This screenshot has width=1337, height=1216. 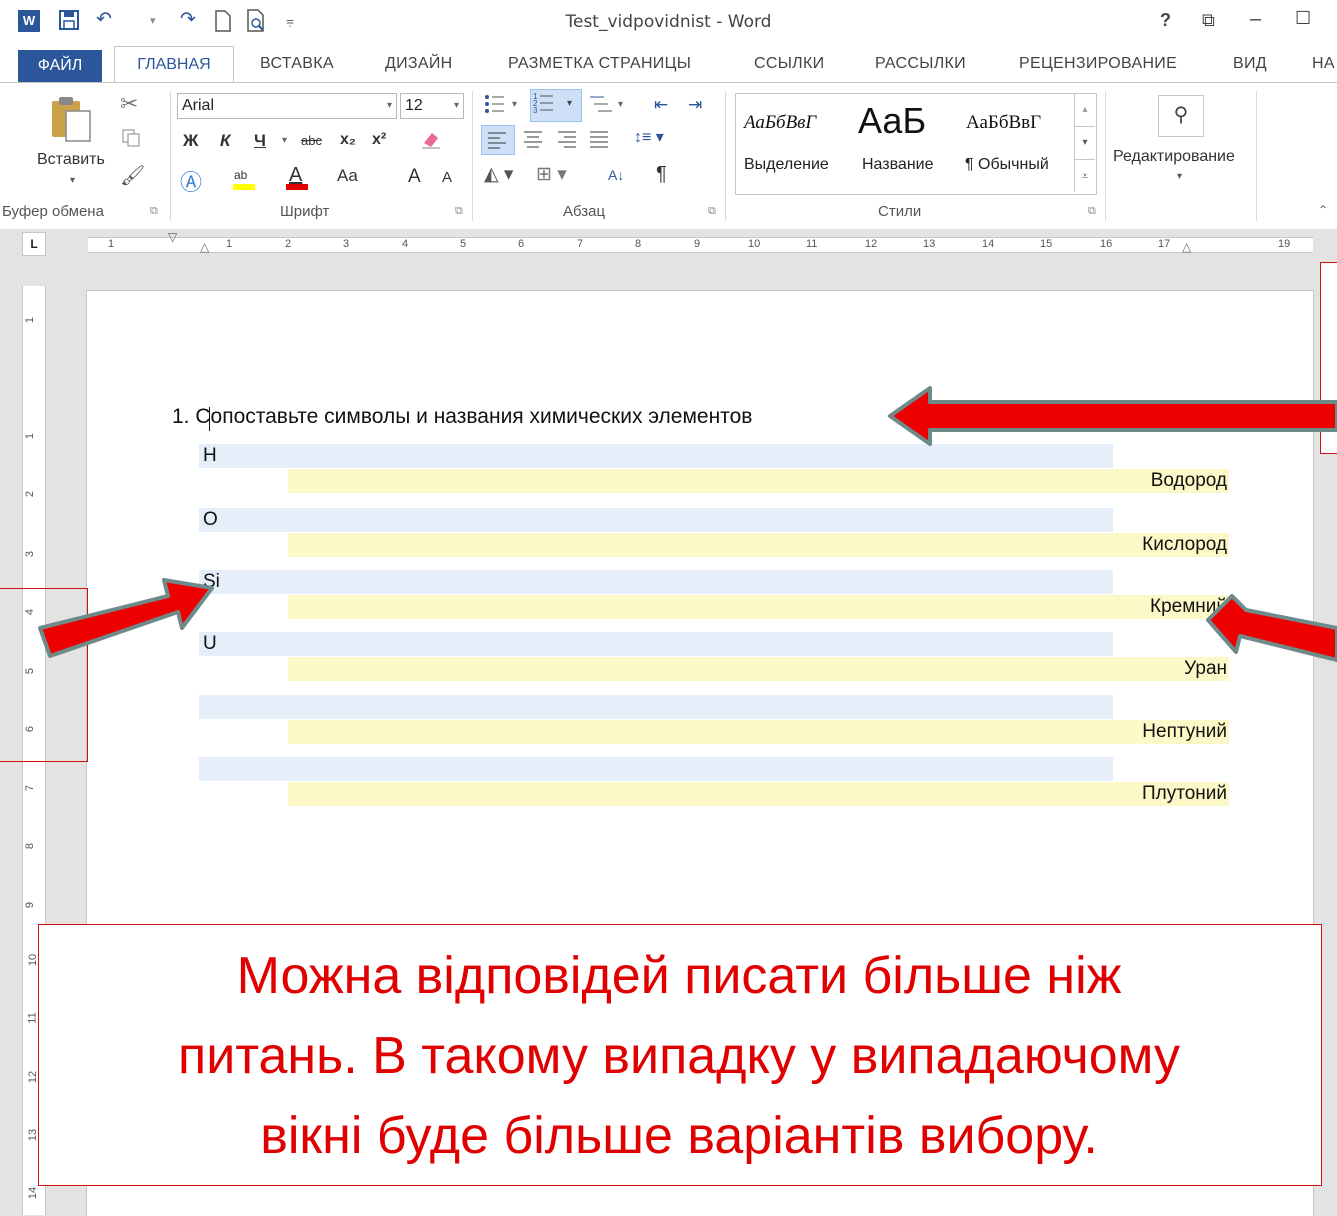 I want to click on annotation-line: питань. В такому випадку у випадаючому, so click(x=679, y=1056).